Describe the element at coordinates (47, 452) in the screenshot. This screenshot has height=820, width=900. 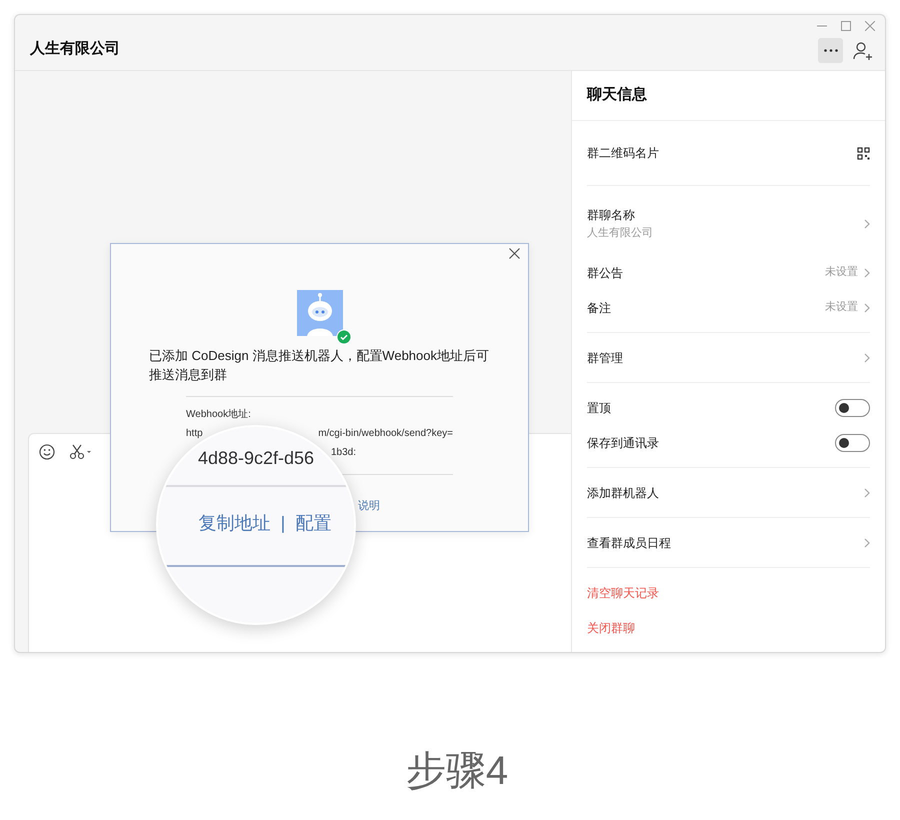
I see `emoji-icon` at that location.